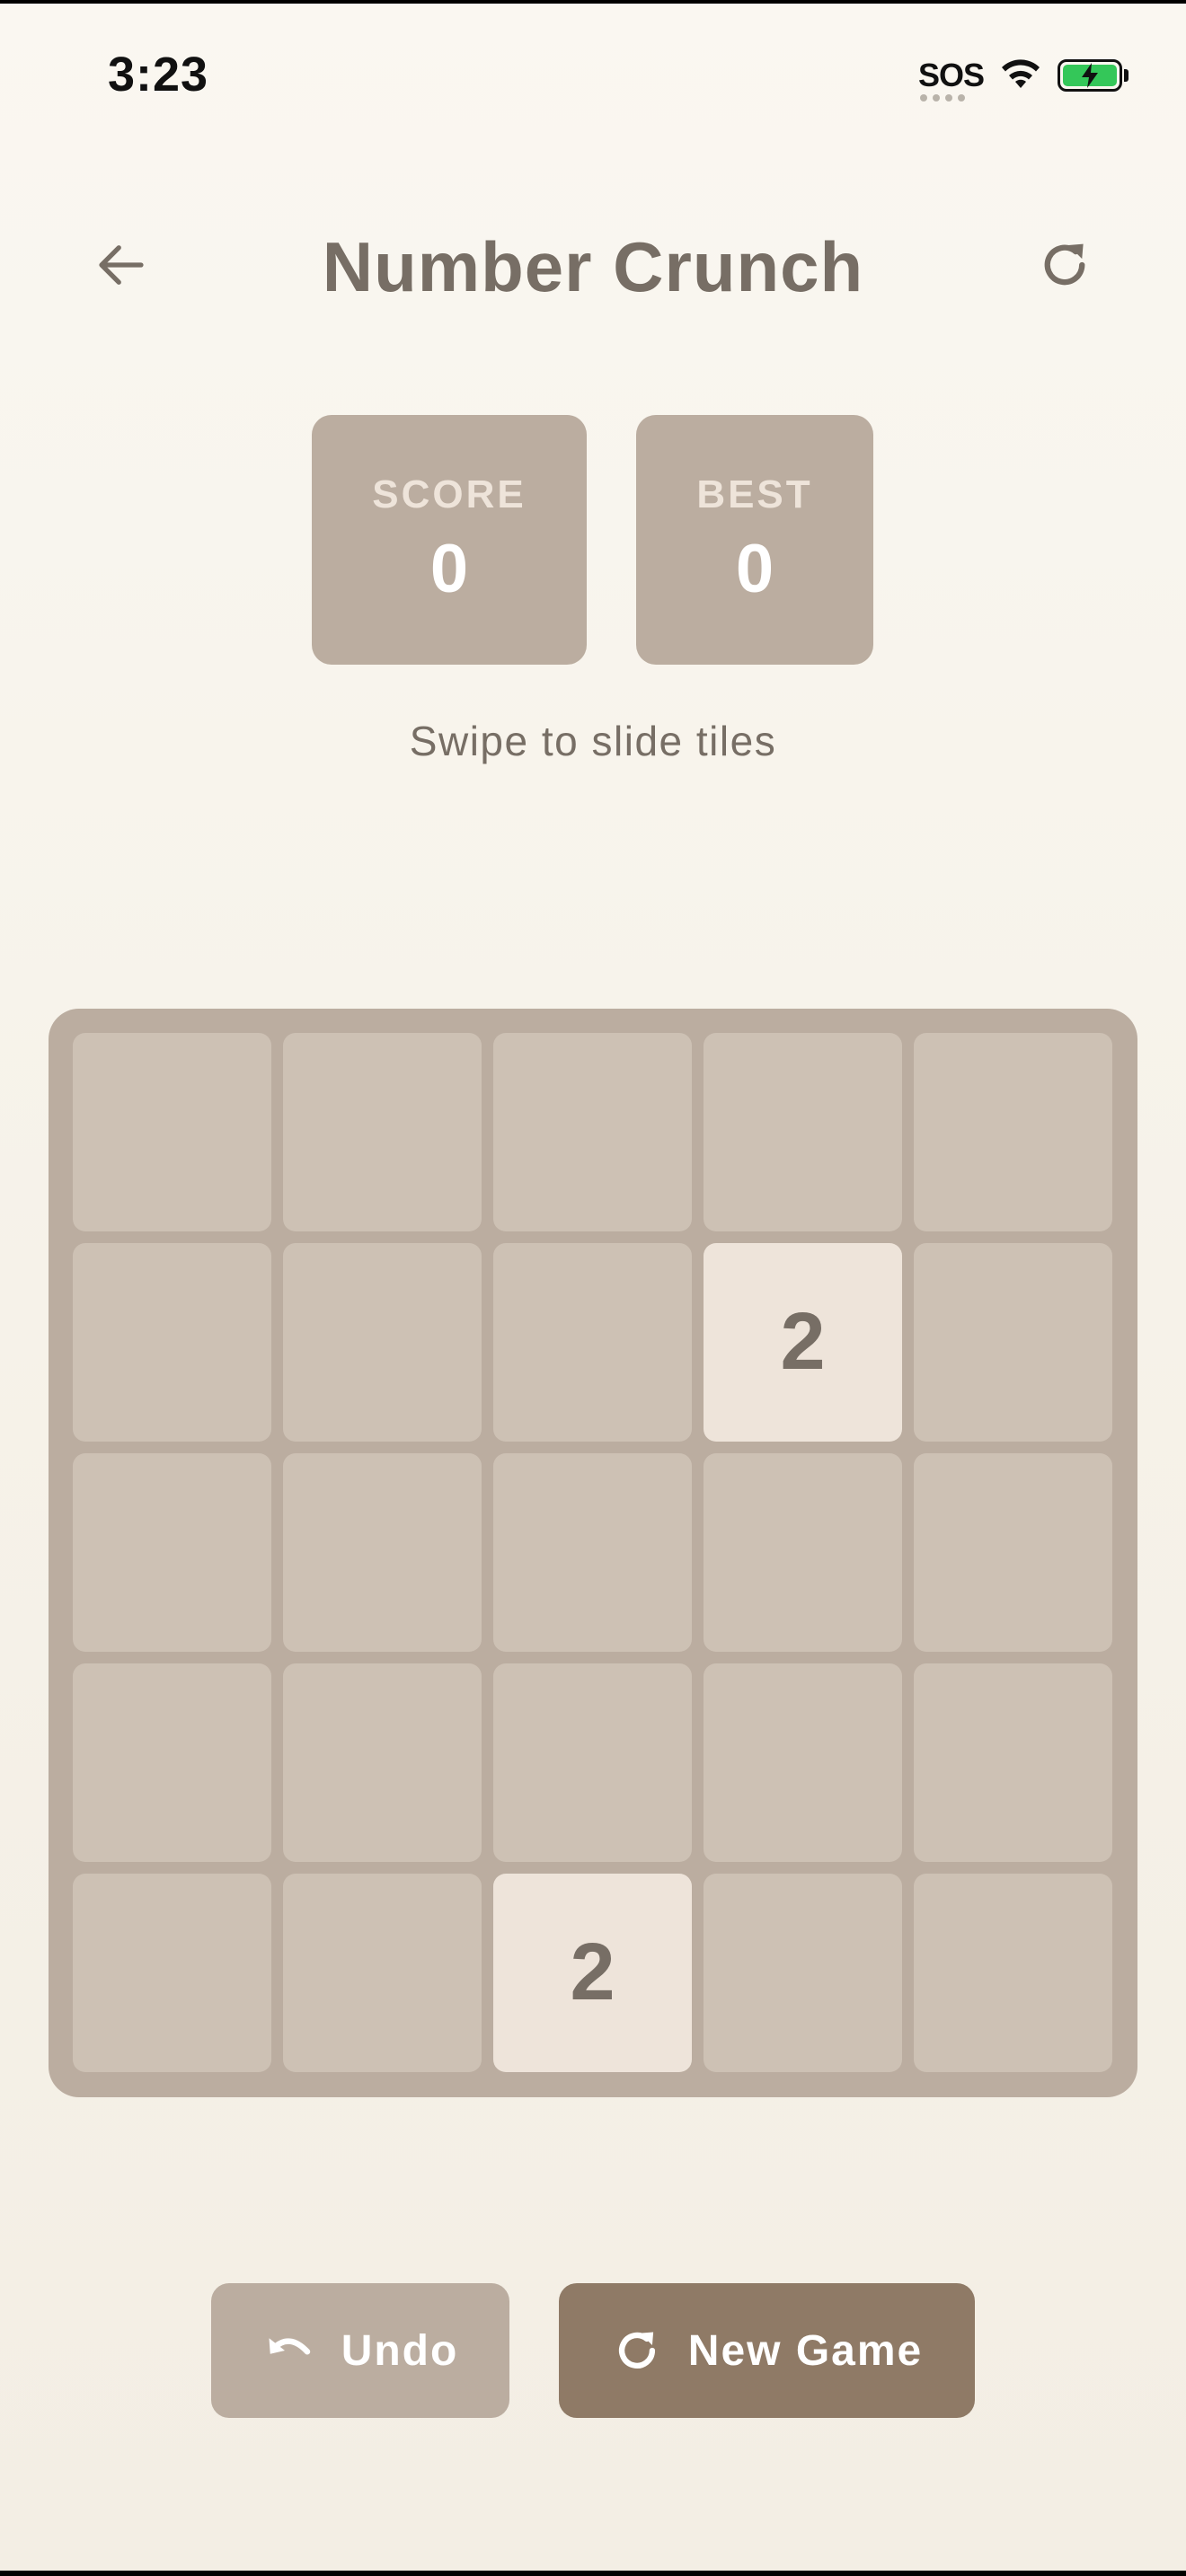 This screenshot has width=1186, height=2576. I want to click on screen-frame-top, so click(593, 2).